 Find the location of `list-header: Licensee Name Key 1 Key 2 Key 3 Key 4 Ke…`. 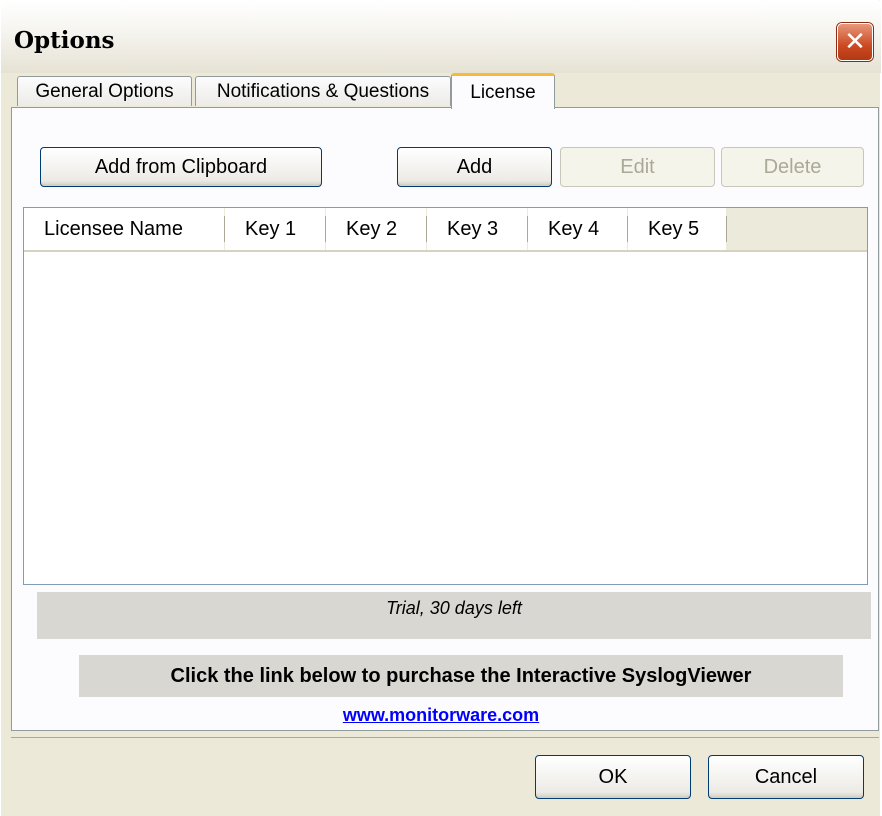

list-header: Licensee Name Key 1 Key 2 Key 3 Key 4 Ke… is located at coordinates (445, 230).